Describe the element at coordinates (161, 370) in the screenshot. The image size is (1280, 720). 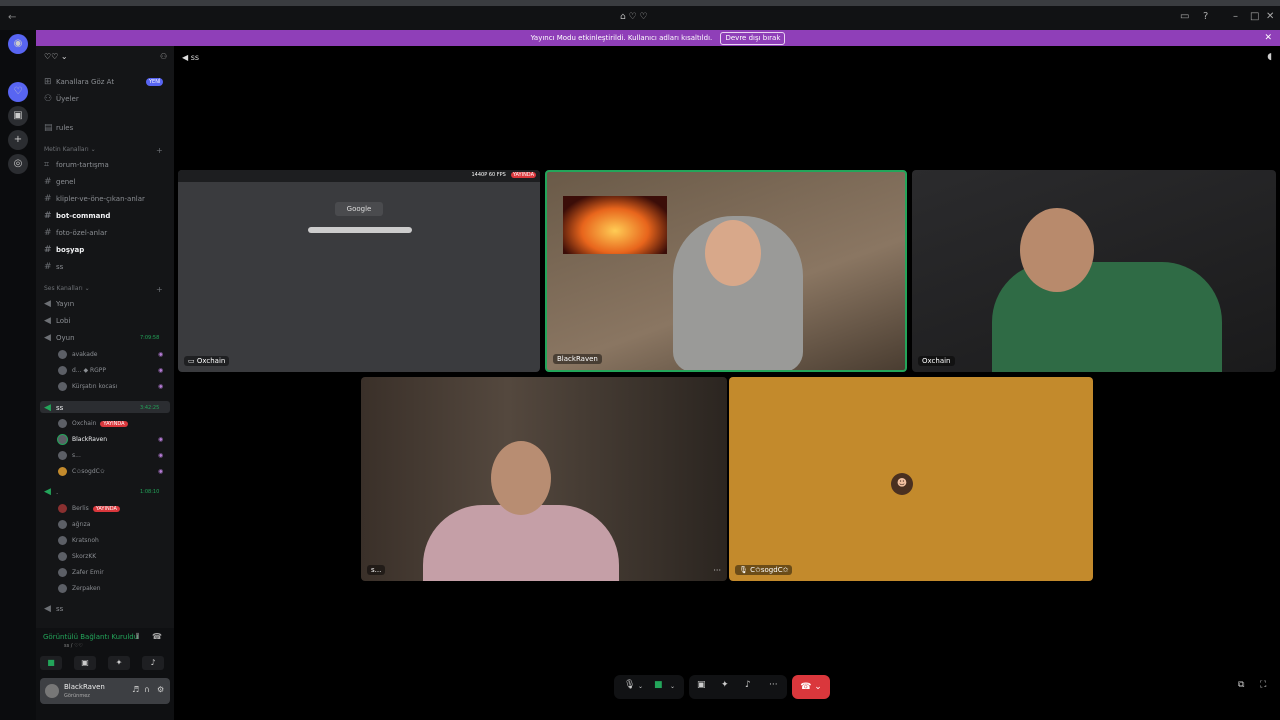
I see `stream-icon: ◉` at that location.